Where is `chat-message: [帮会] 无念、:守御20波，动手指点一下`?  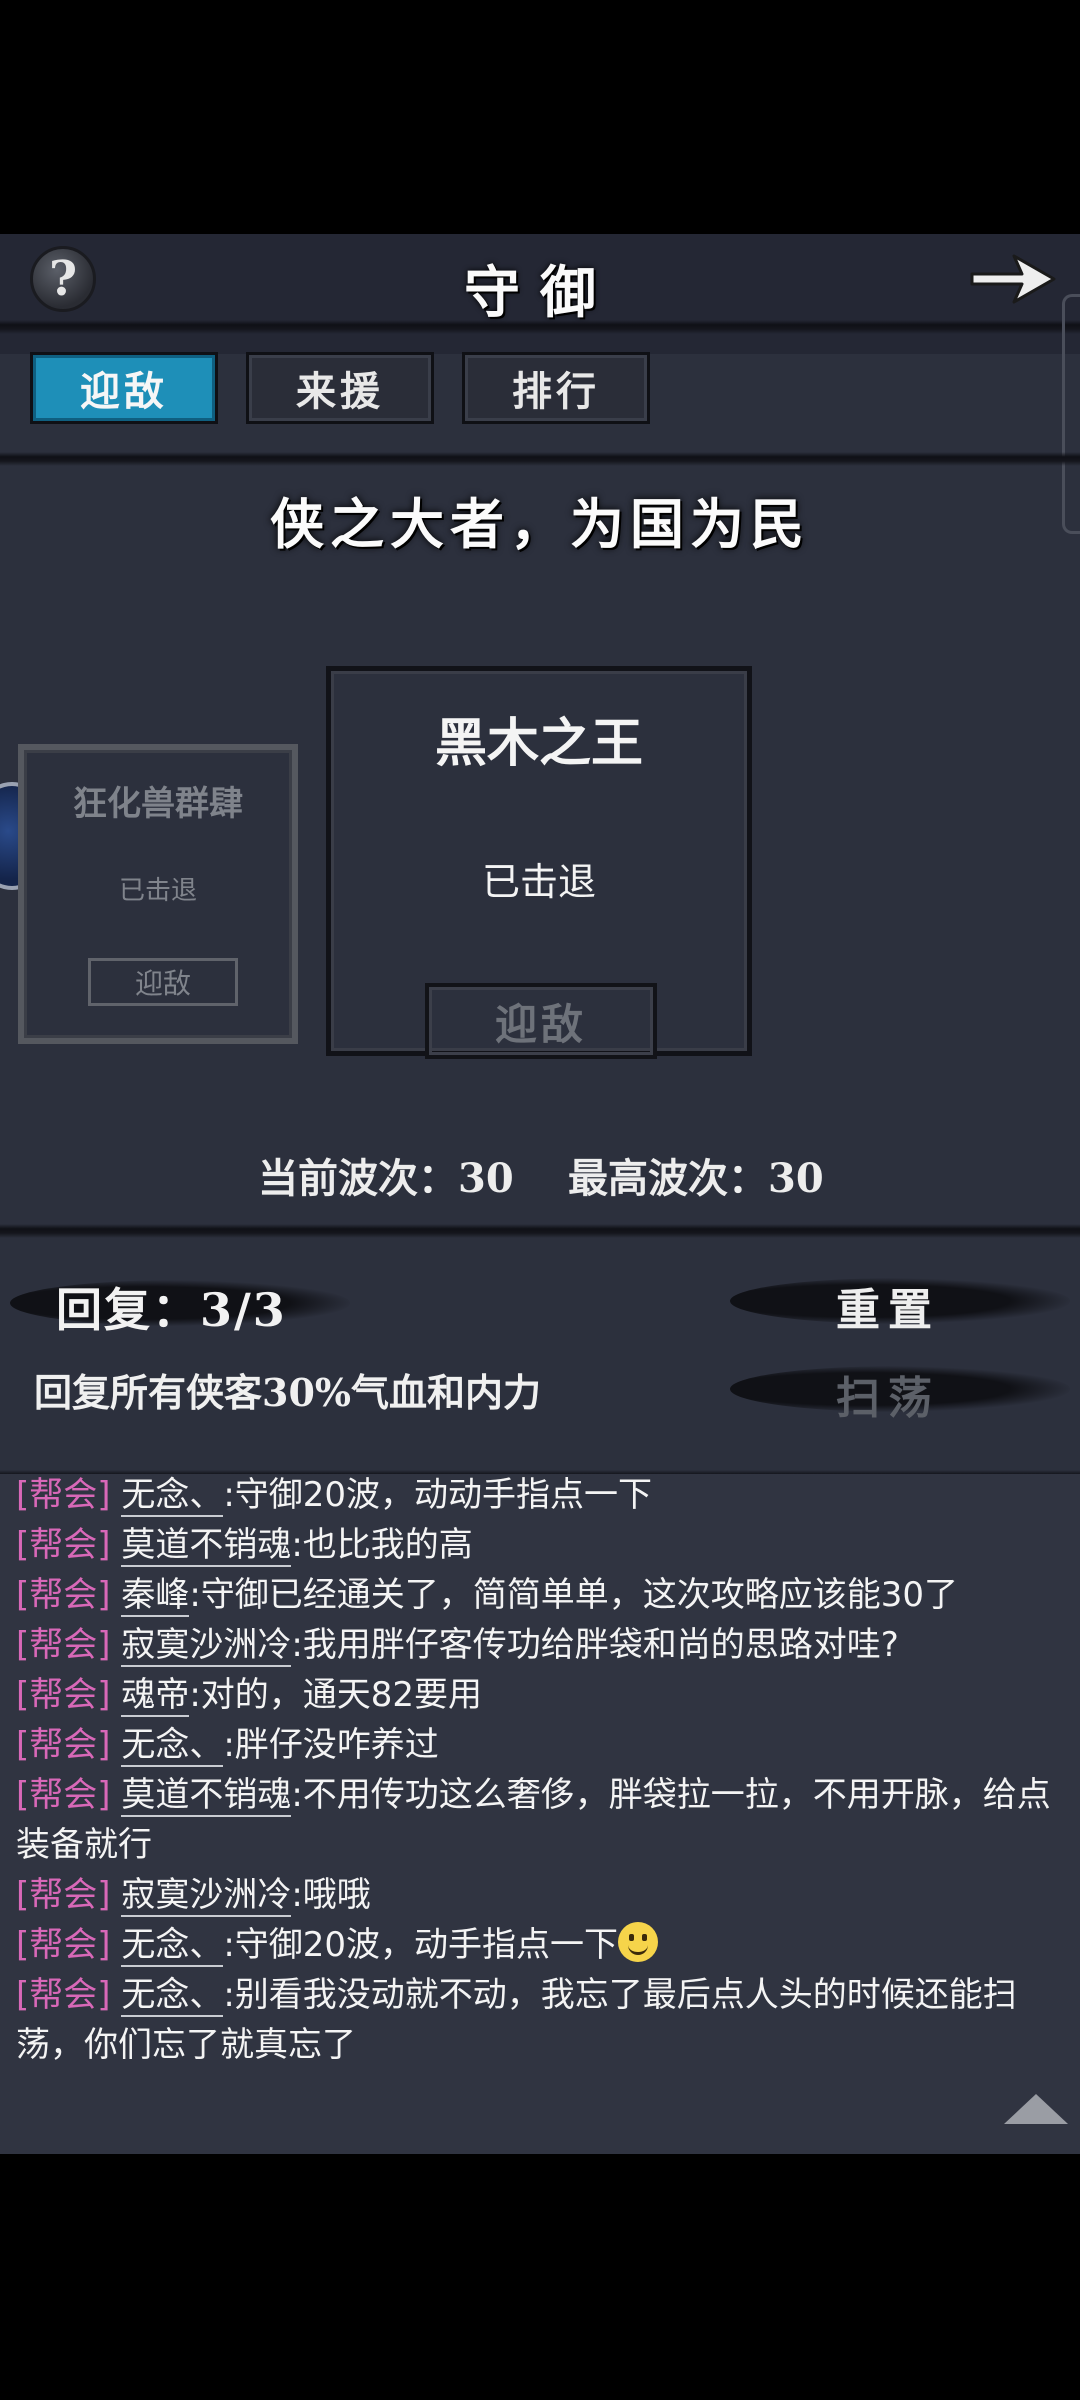 chat-message: [帮会] 无念、:守御20波，动手指点一下 is located at coordinates (536, 1945).